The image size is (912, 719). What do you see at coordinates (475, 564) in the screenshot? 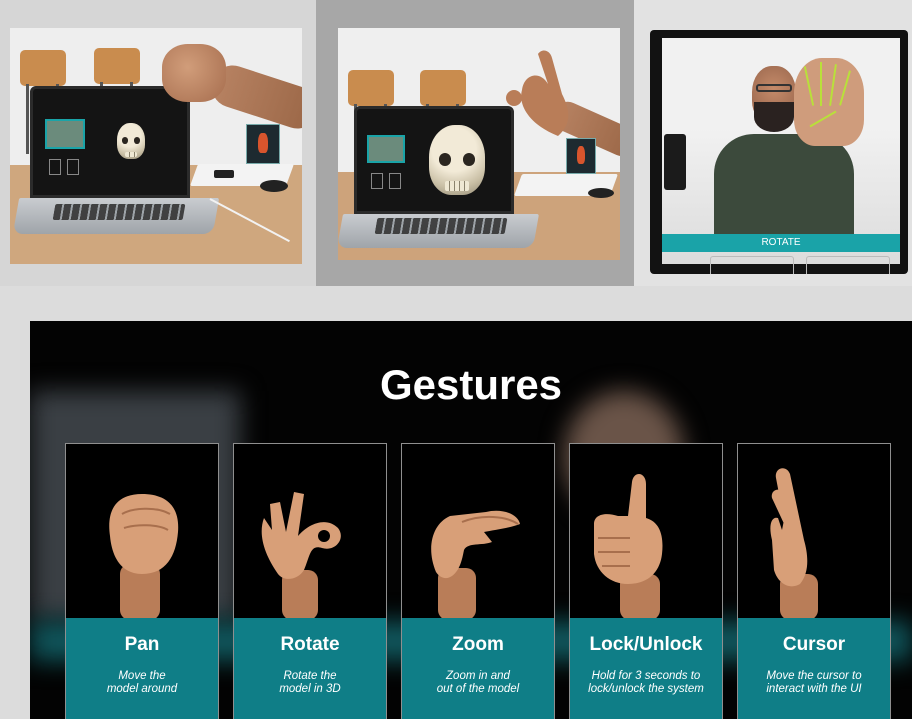
I see `pinch-hand-icon` at bounding box center [475, 564].